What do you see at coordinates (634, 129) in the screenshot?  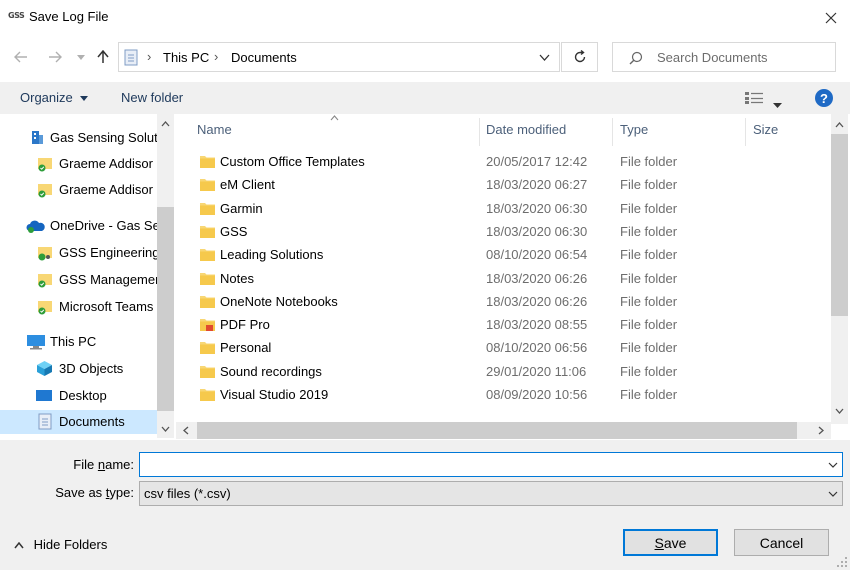 I see `column-header-type: Type` at bounding box center [634, 129].